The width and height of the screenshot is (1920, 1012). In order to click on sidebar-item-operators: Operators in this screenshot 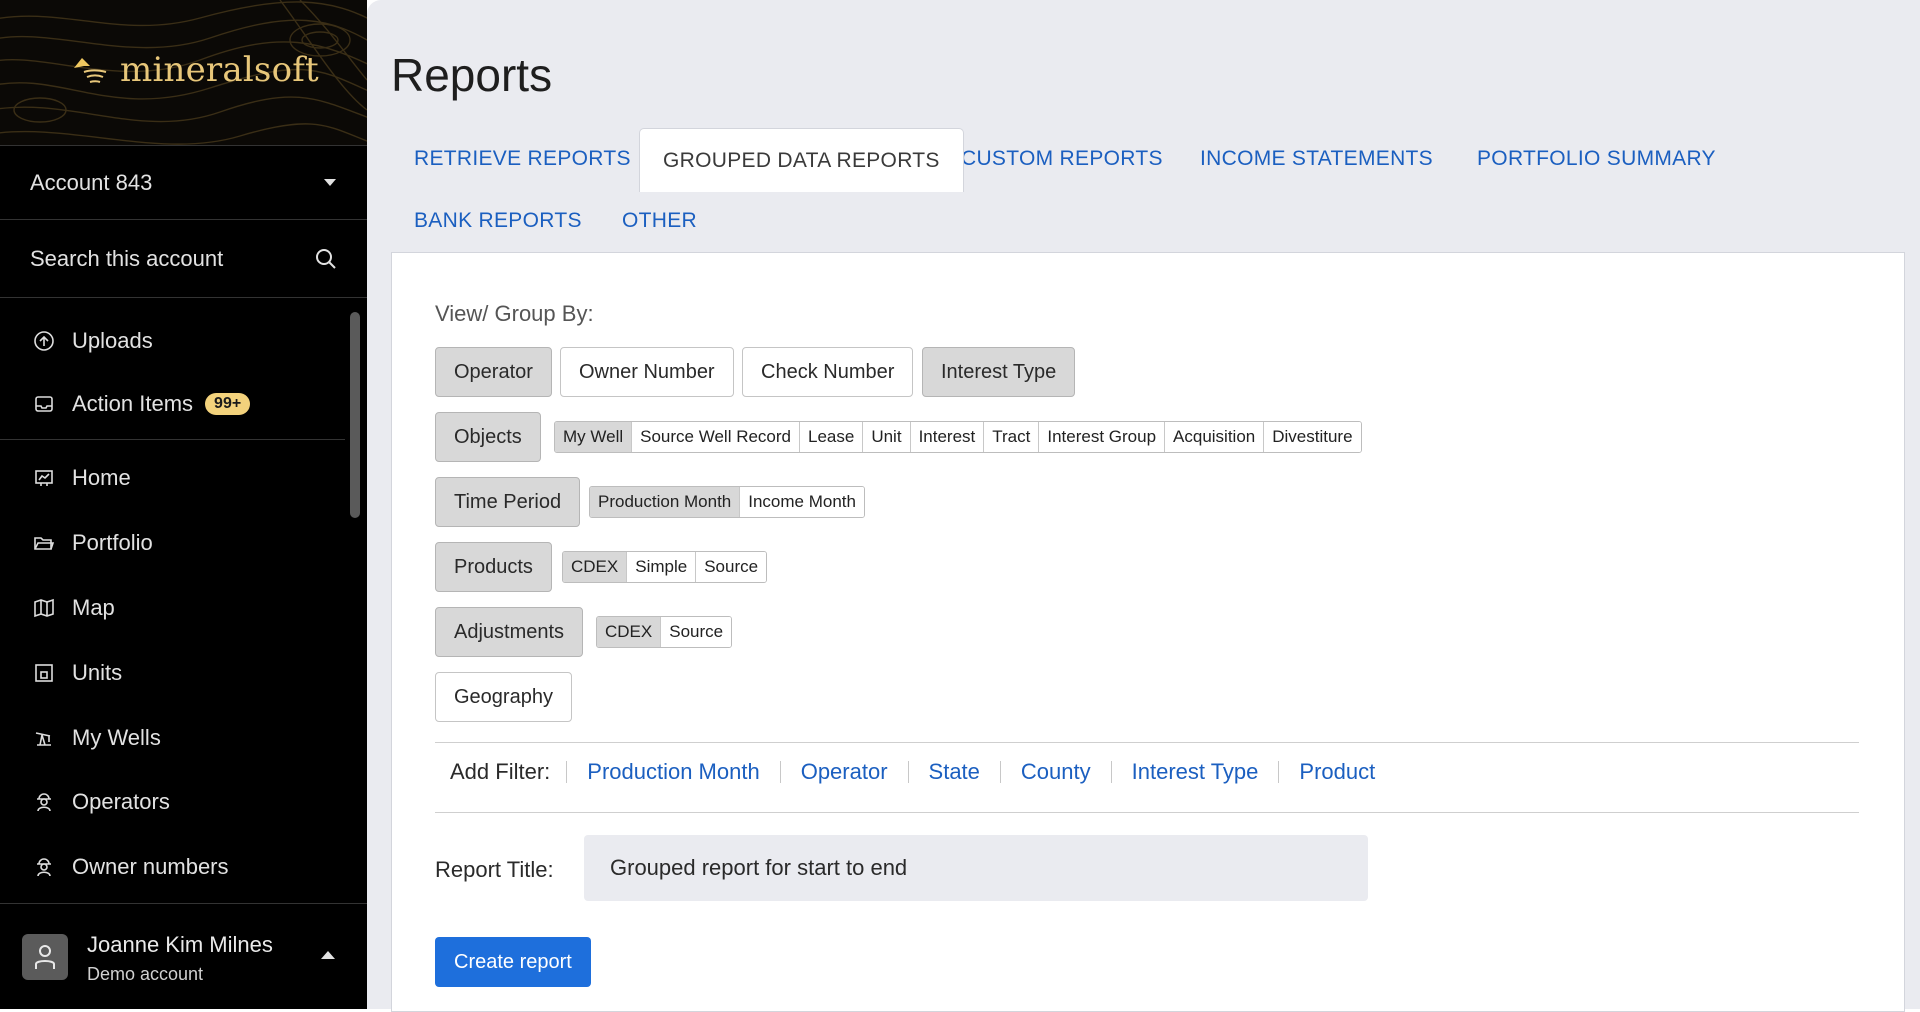, I will do `click(175, 802)`.